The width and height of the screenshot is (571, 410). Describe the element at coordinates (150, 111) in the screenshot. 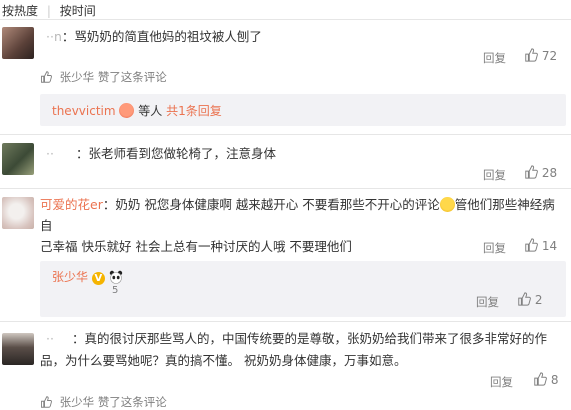

I see `sub-reply-etc: 等人` at that location.